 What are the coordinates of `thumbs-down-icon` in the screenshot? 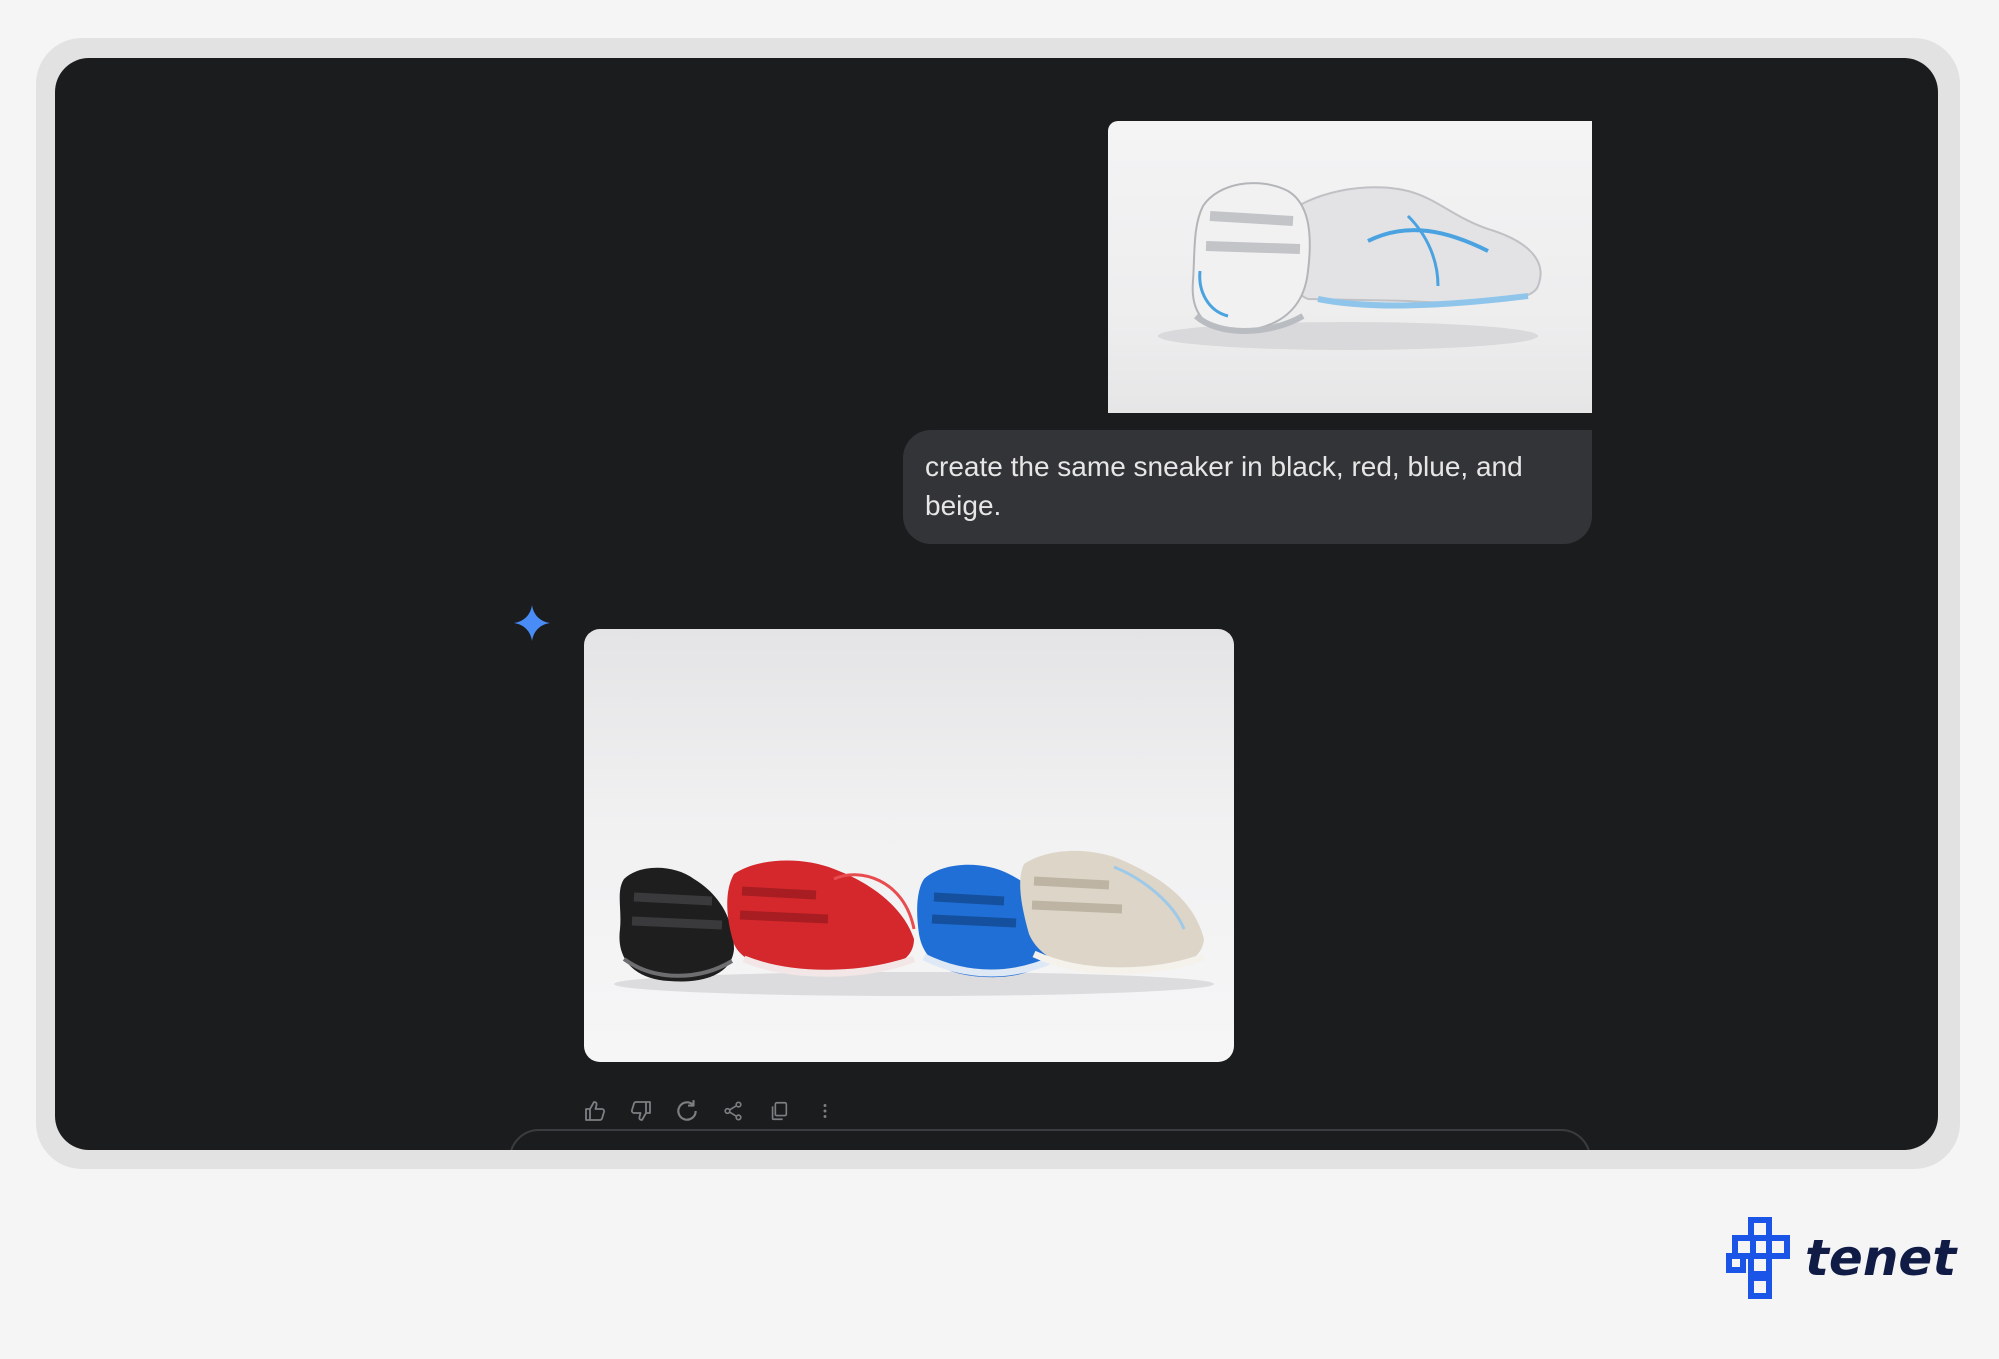 It's located at (641, 1111).